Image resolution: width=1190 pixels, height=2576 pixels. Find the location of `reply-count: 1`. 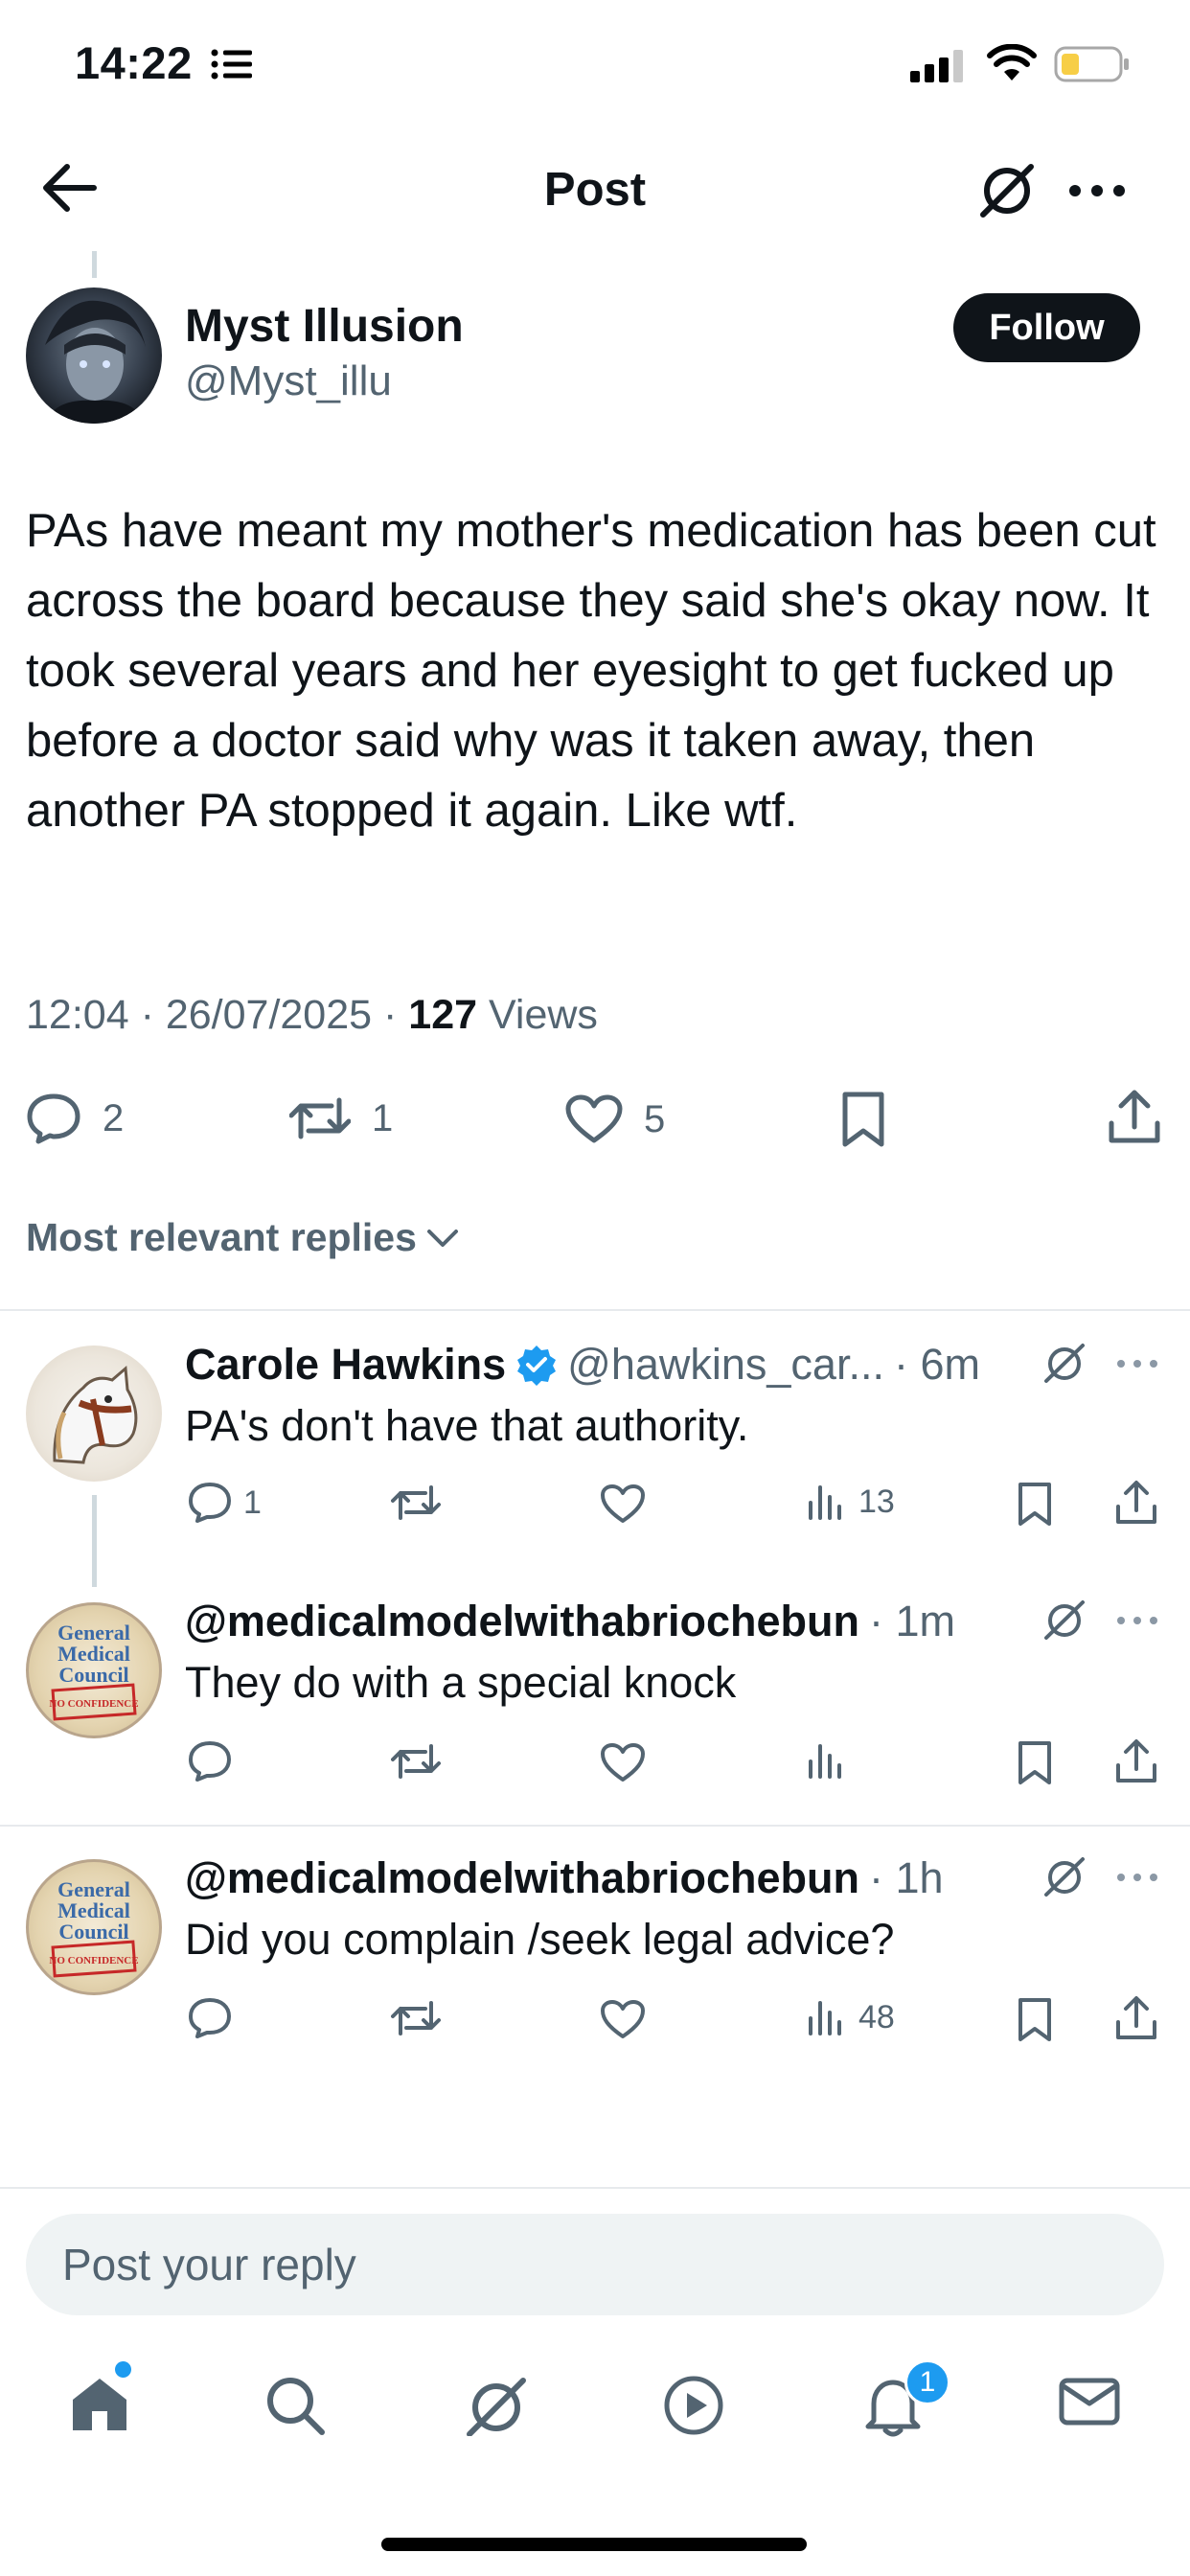

reply-count: 1 is located at coordinates (253, 1502).